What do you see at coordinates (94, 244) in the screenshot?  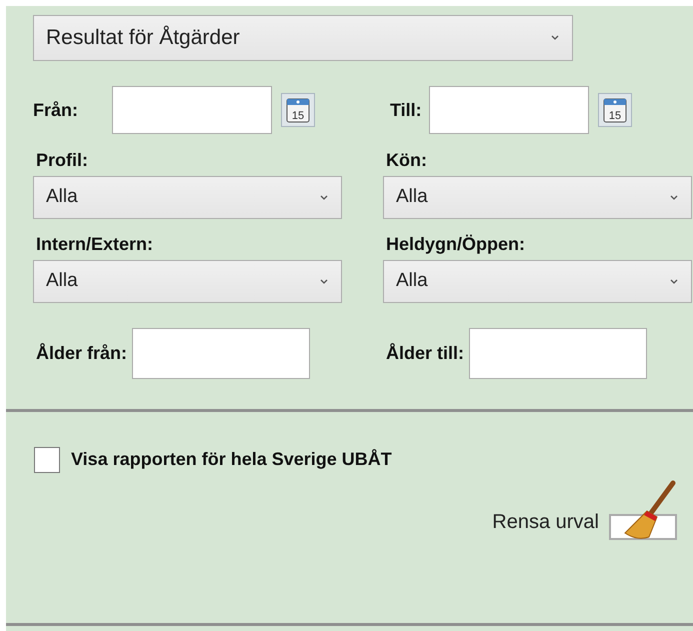 I see `filter-label: Intern/Extern:` at bounding box center [94, 244].